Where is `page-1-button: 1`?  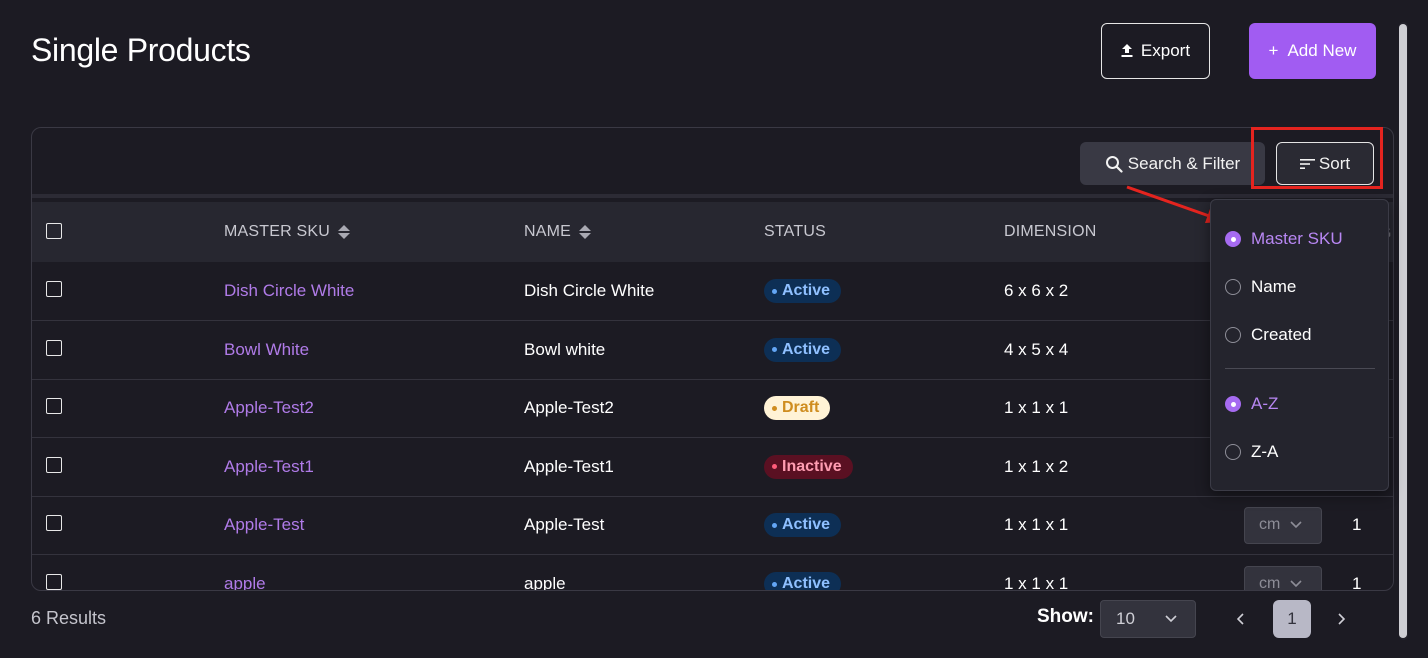 page-1-button: 1 is located at coordinates (1292, 619).